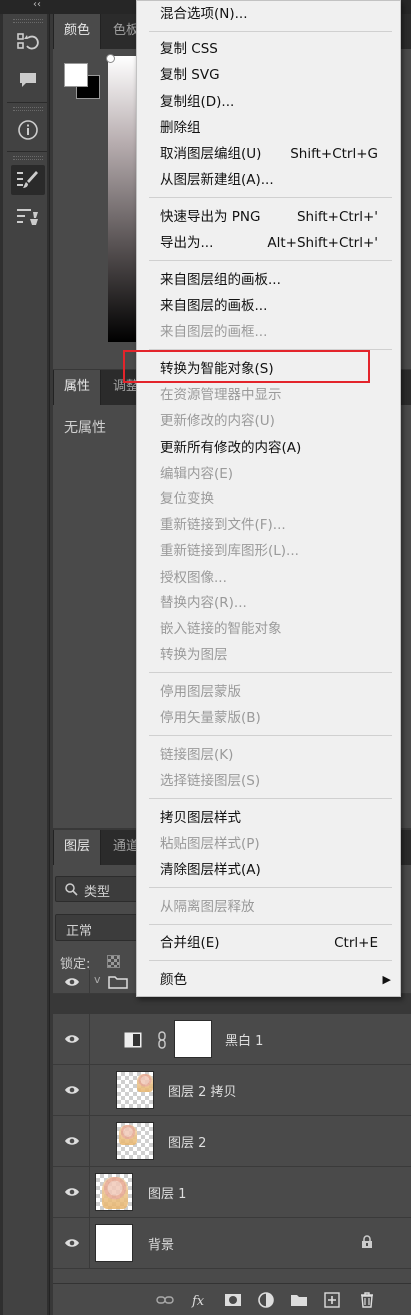 This screenshot has width=411, height=1315. Describe the element at coordinates (123, 199) in the screenshot. I see `color-picker-field` at that location.